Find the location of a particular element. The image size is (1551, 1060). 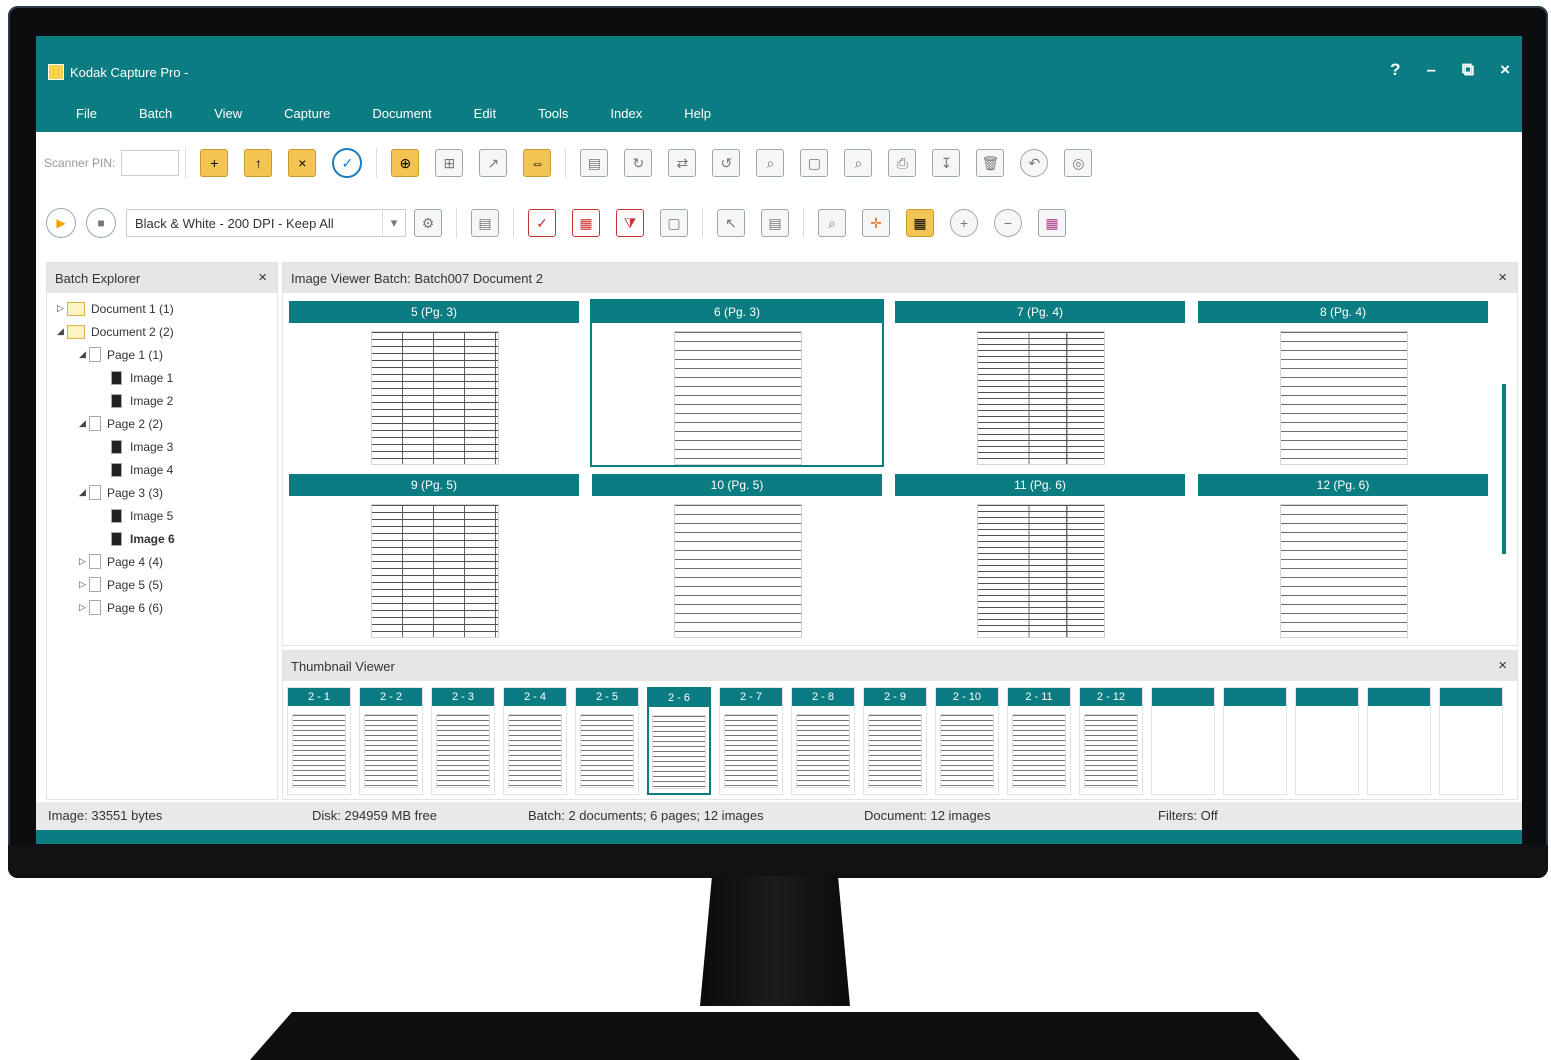

thumbnail-item: 2 - 2 is located at coordinates (391, 741).